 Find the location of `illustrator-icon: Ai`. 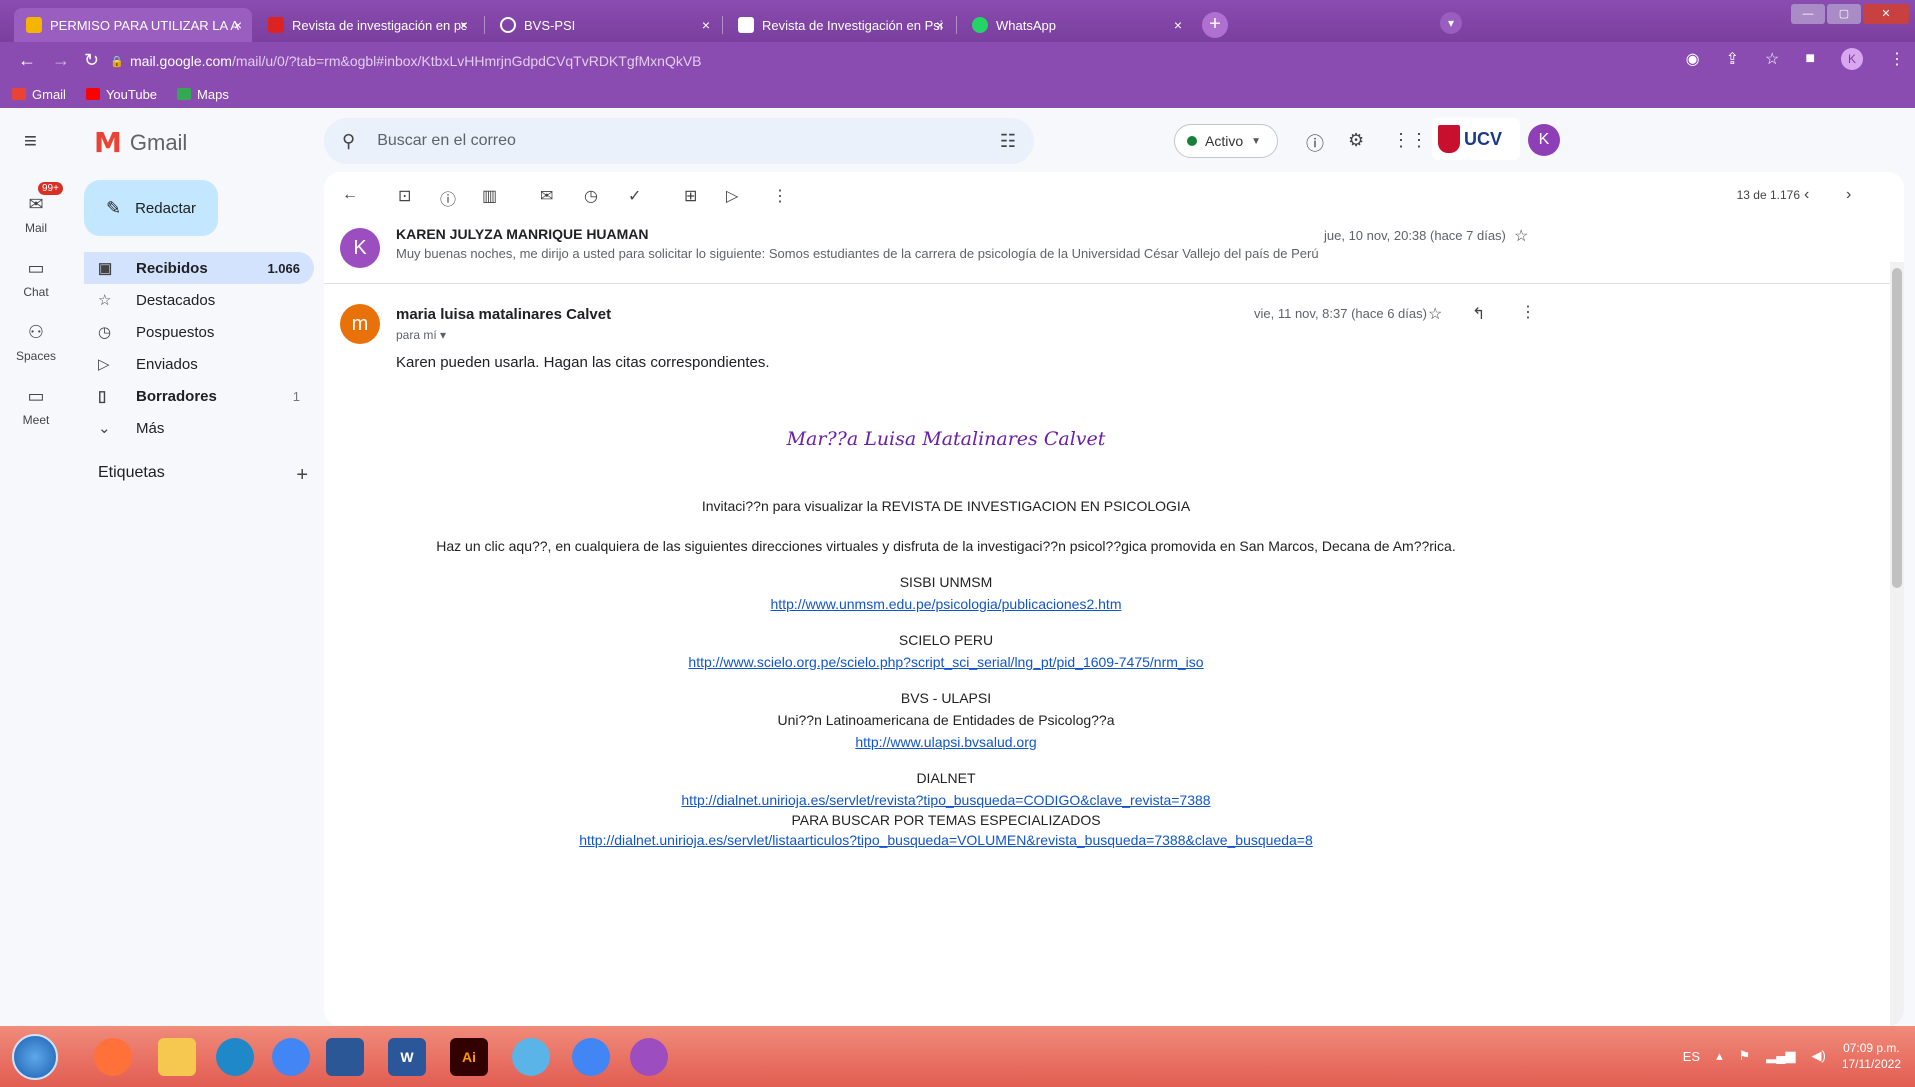

illustrator-icon: Ai is located at coordinates (469, 1057).